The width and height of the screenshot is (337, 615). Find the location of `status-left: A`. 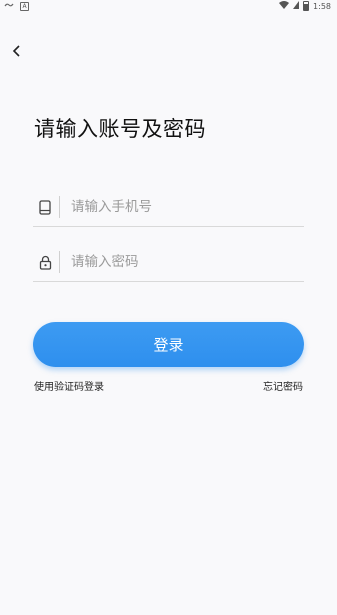

status-left: A is located at coordinates (16, 6).